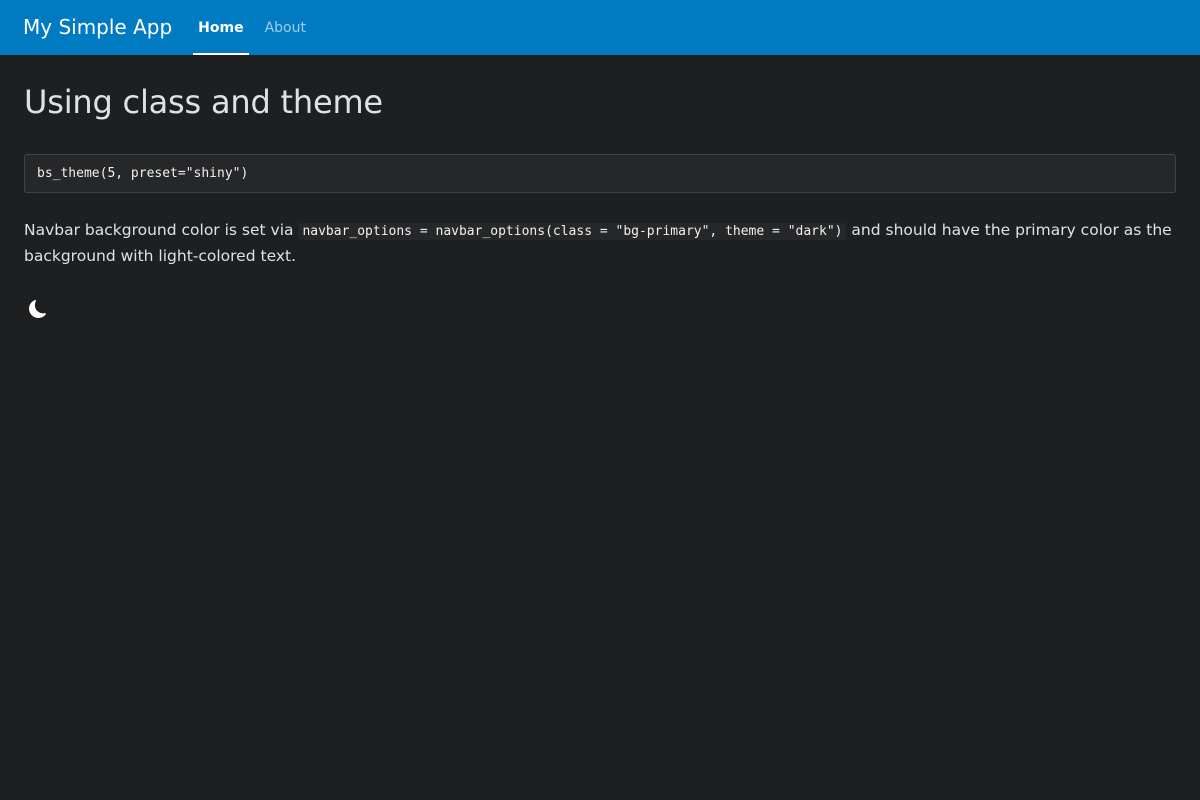  I want to click on navbar: My Simple App Home About, so click(600, 27).